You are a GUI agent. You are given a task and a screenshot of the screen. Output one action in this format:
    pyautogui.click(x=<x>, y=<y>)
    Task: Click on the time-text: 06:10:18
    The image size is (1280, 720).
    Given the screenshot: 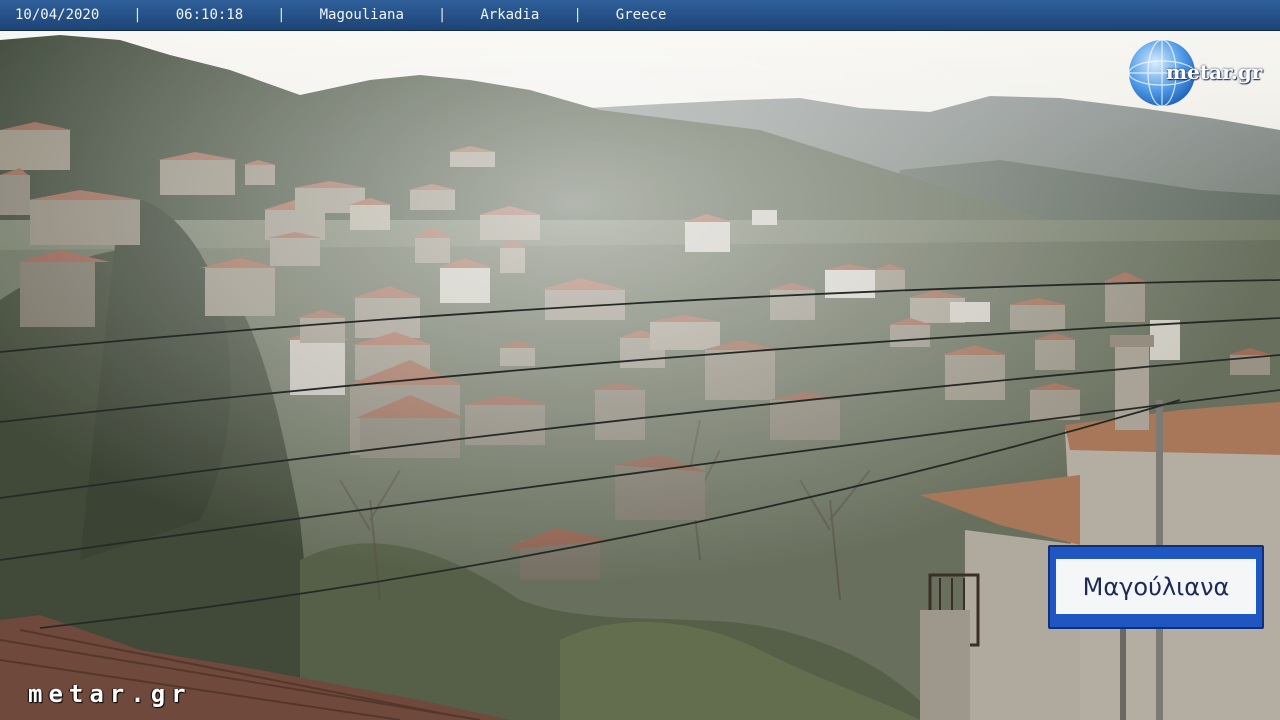 What is the action you would take?
    pyautogui.click(x=209, y=15)
    